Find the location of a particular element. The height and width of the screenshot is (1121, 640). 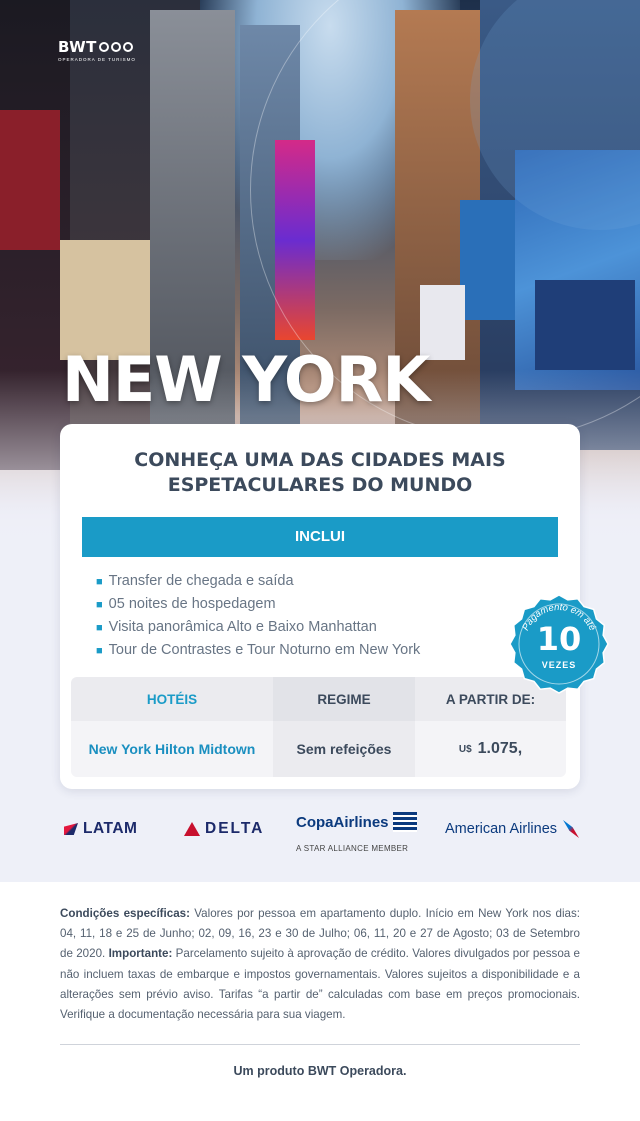

brand-logo: BWT OPERADORA DE TURISMO is located at coordinates (97, 50).